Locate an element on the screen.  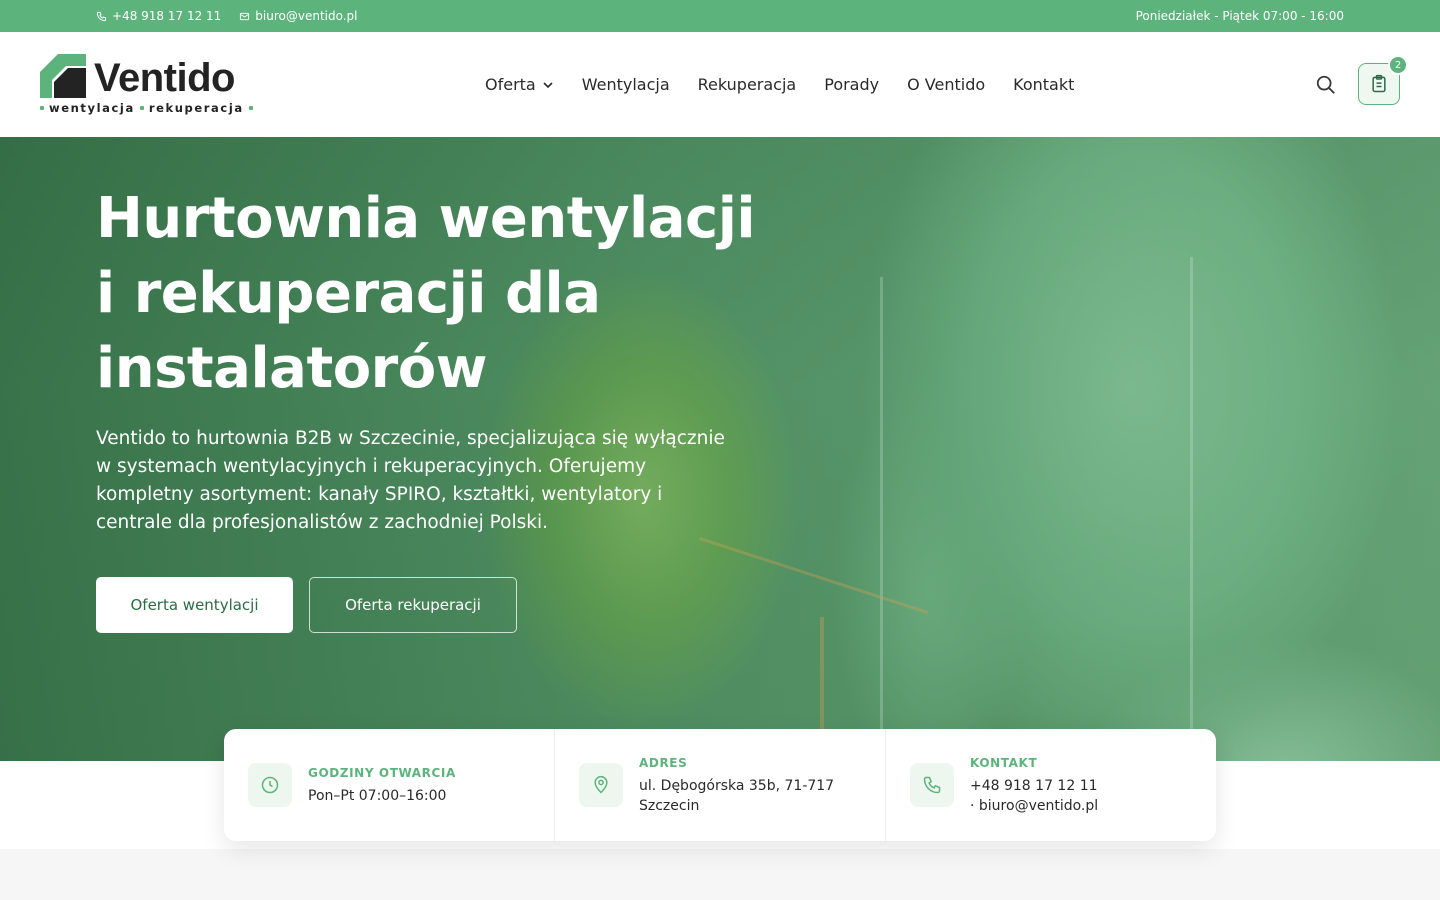
info-value: ul. Dębogórska 35b, 71-717 Szczecin is located at coordinates (737, 796).